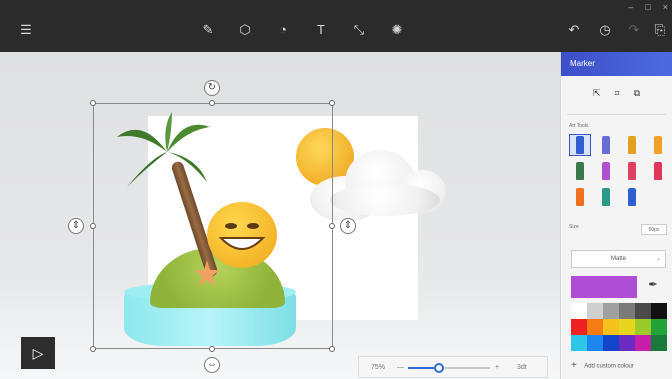  I want to click on watercolor-icon, so click(658, 145).